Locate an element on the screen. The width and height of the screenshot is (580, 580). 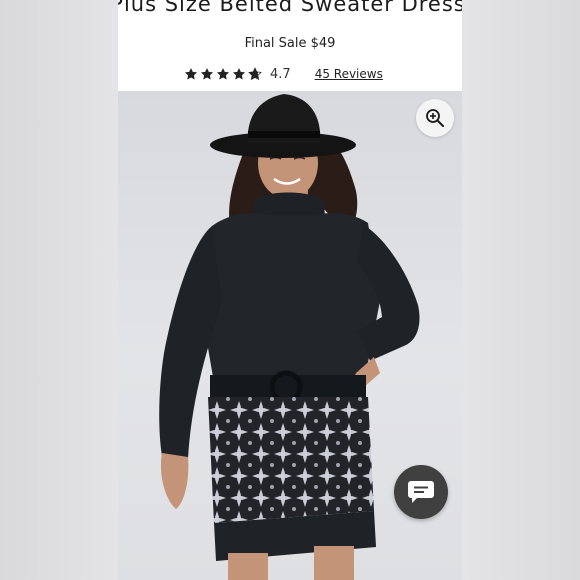
reviews-link: 45 Reviews is located at coordinates (349, 74).